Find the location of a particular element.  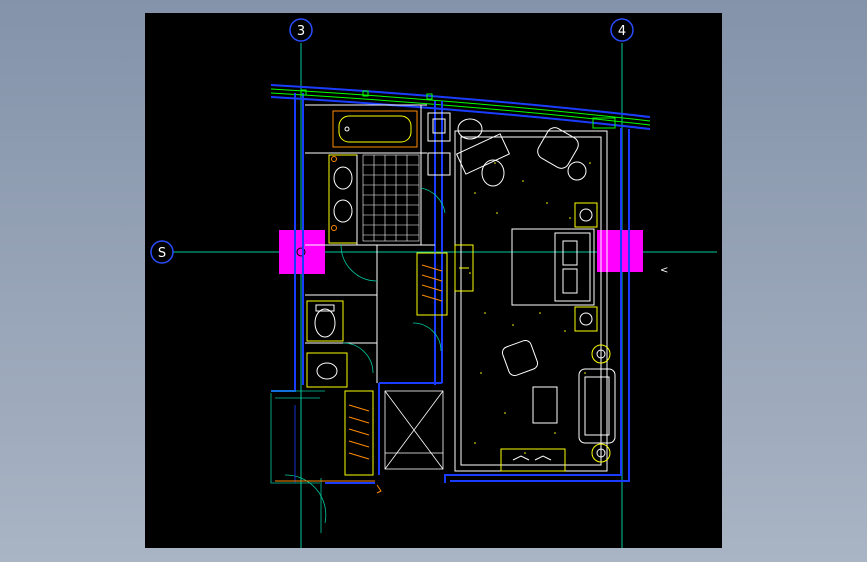

powder-sink is located at coordinates (327, 370).